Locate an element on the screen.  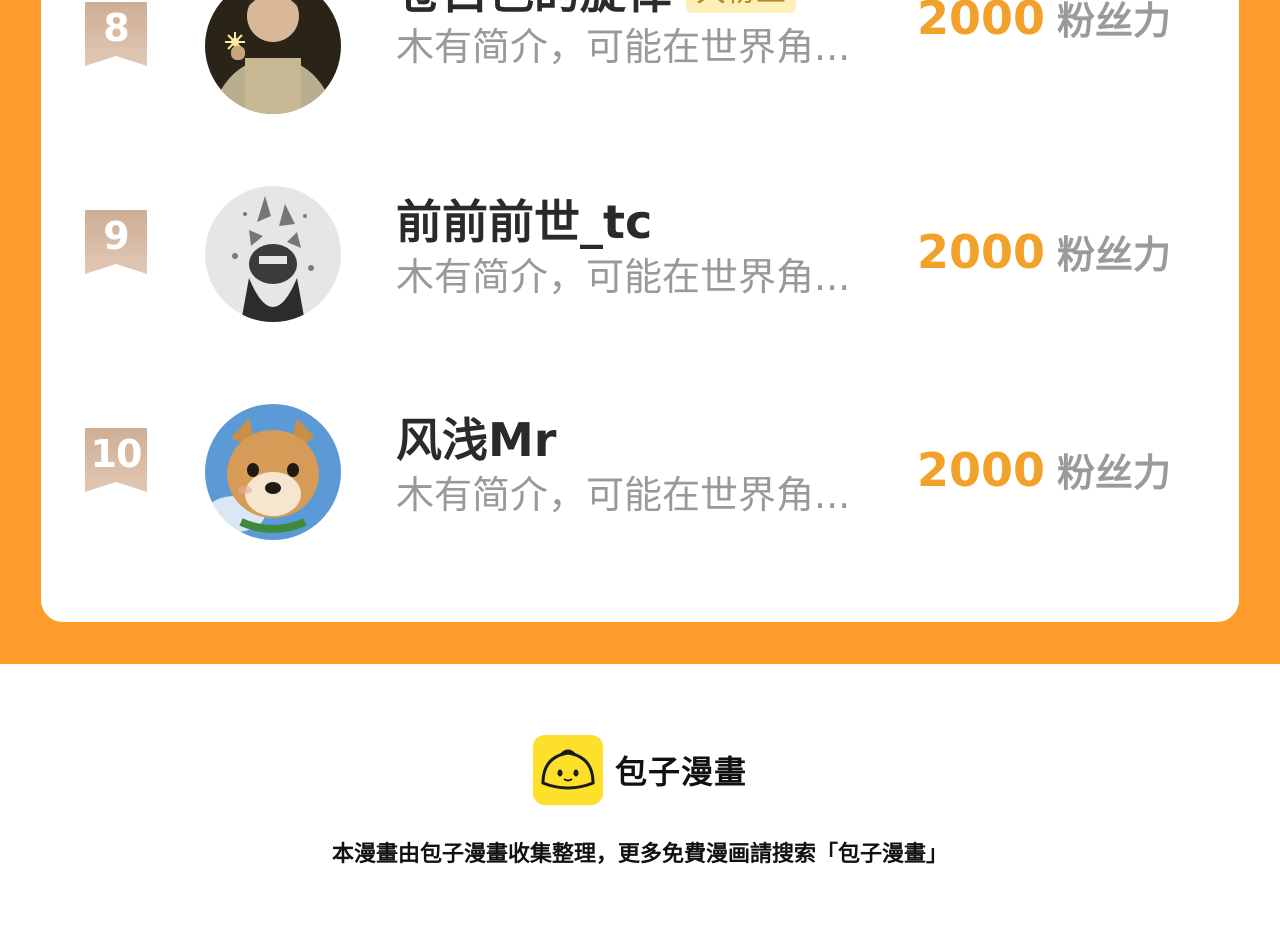
rank-number: 8 is located at coordinates (116, 28).